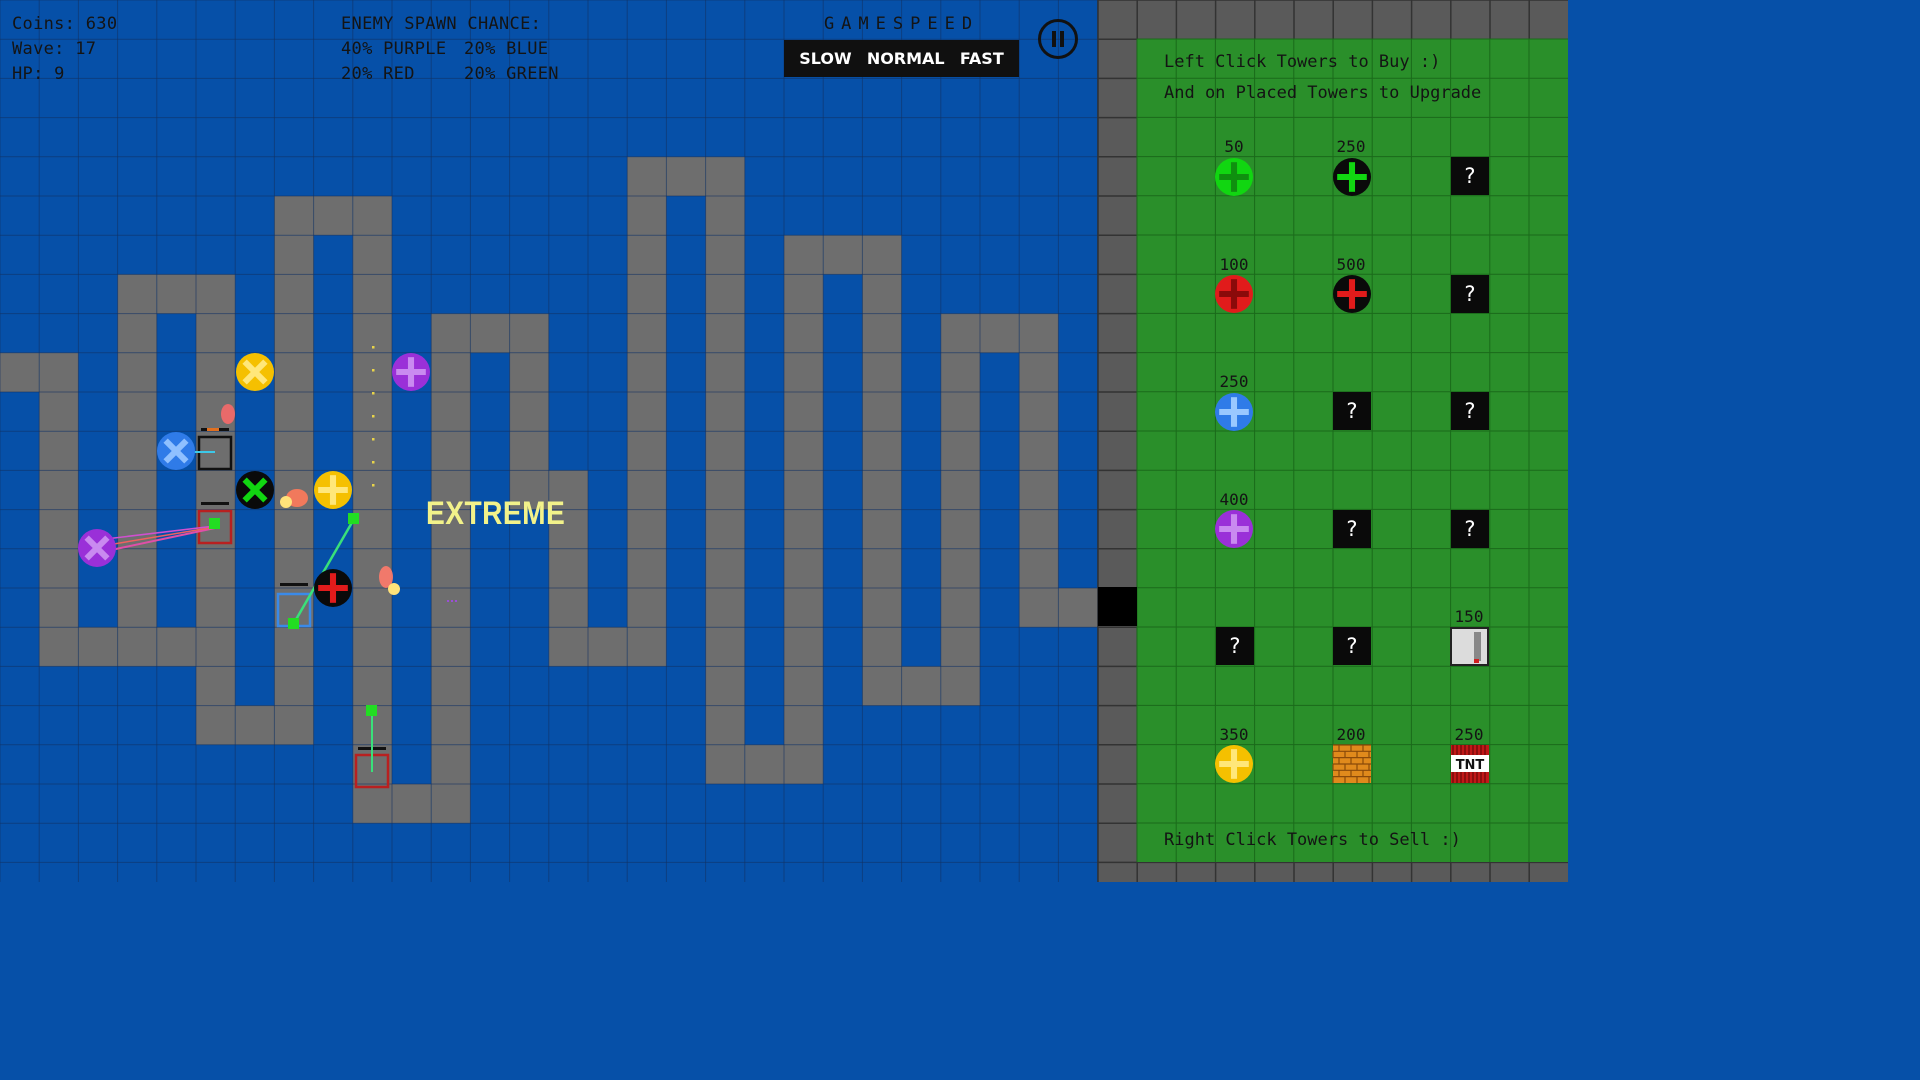  I want to click on small-particles, so click(452, 601).